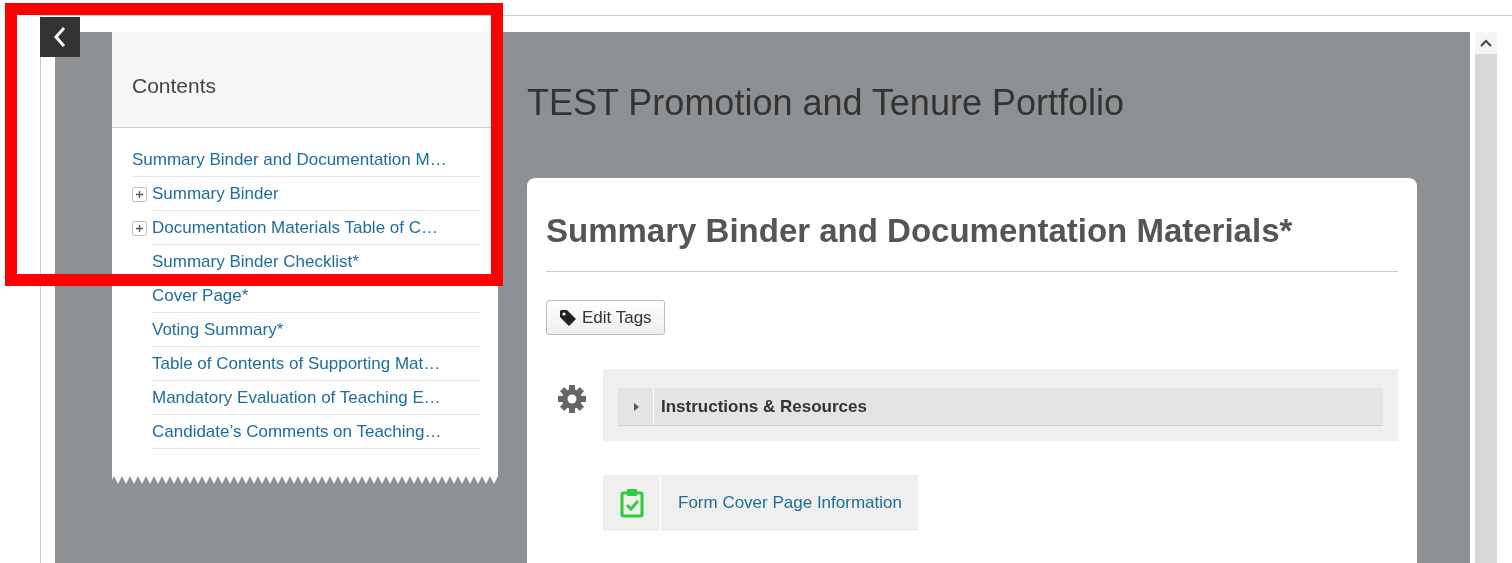  I want to click on contents-link: Voting Summary*, so click(218, 329).